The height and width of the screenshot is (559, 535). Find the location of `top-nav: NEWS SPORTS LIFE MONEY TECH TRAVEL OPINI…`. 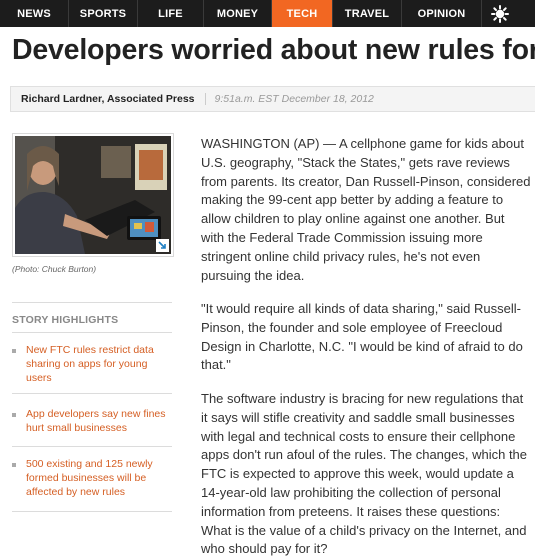

top-nav: NEWS SPORTS LIFE MONEY TECH TRAVEL OPINI… is located at coordinates (267, 13).